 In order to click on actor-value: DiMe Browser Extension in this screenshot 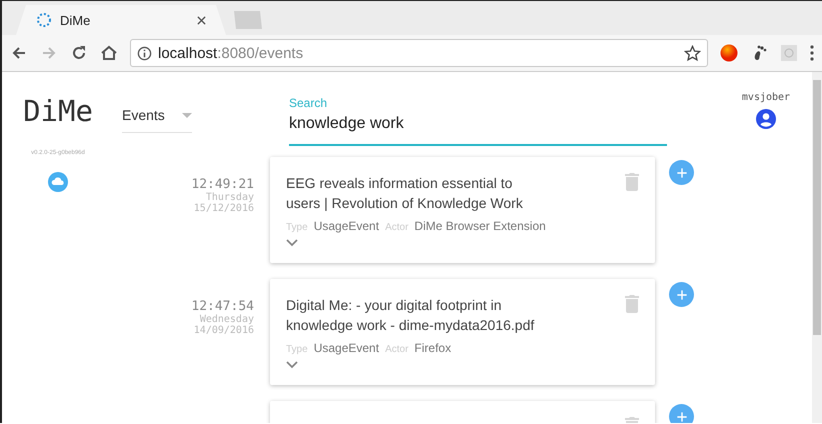, I will do `click(480, 226)`.